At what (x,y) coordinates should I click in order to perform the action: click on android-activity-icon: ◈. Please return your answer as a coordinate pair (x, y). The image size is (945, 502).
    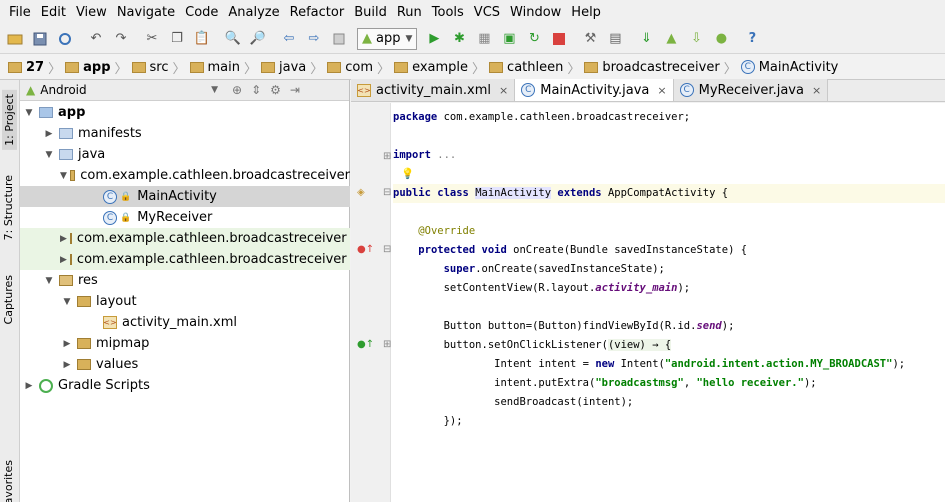
    Looking at the image, I should click on (361, 192).